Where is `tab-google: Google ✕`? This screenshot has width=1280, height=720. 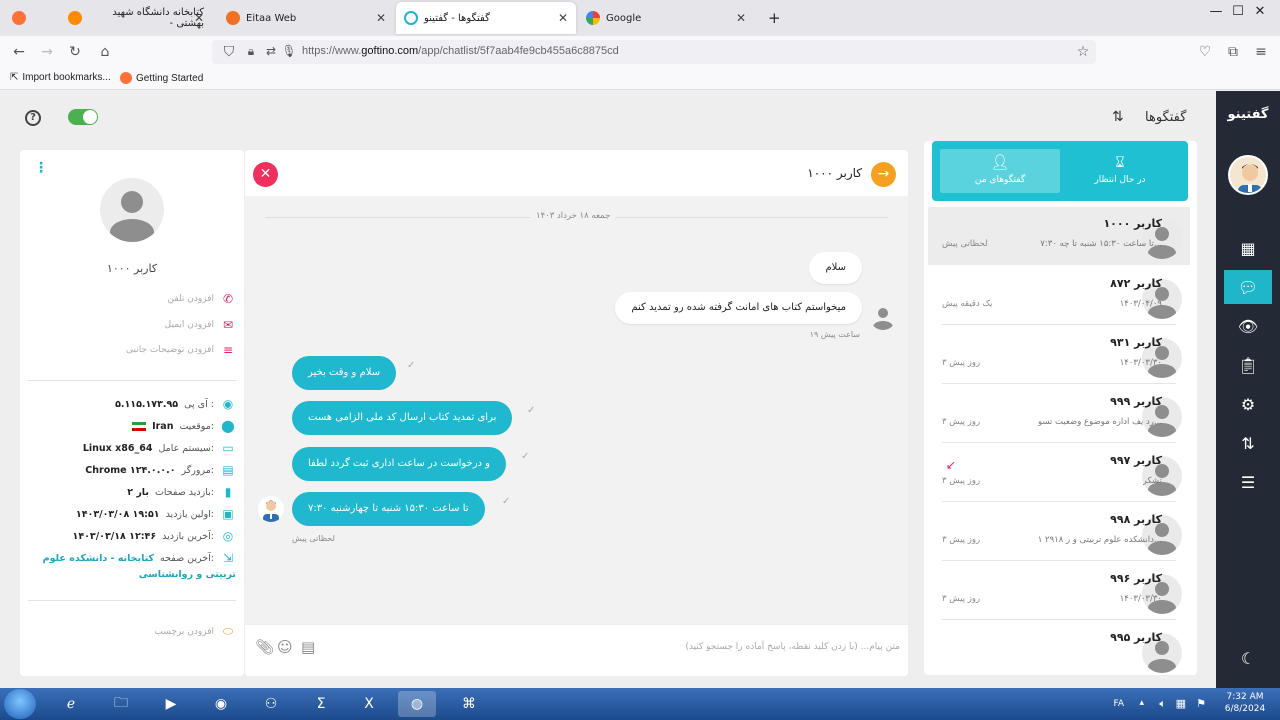
tab-google: Google ✕ is located at coordinates (666, 18).